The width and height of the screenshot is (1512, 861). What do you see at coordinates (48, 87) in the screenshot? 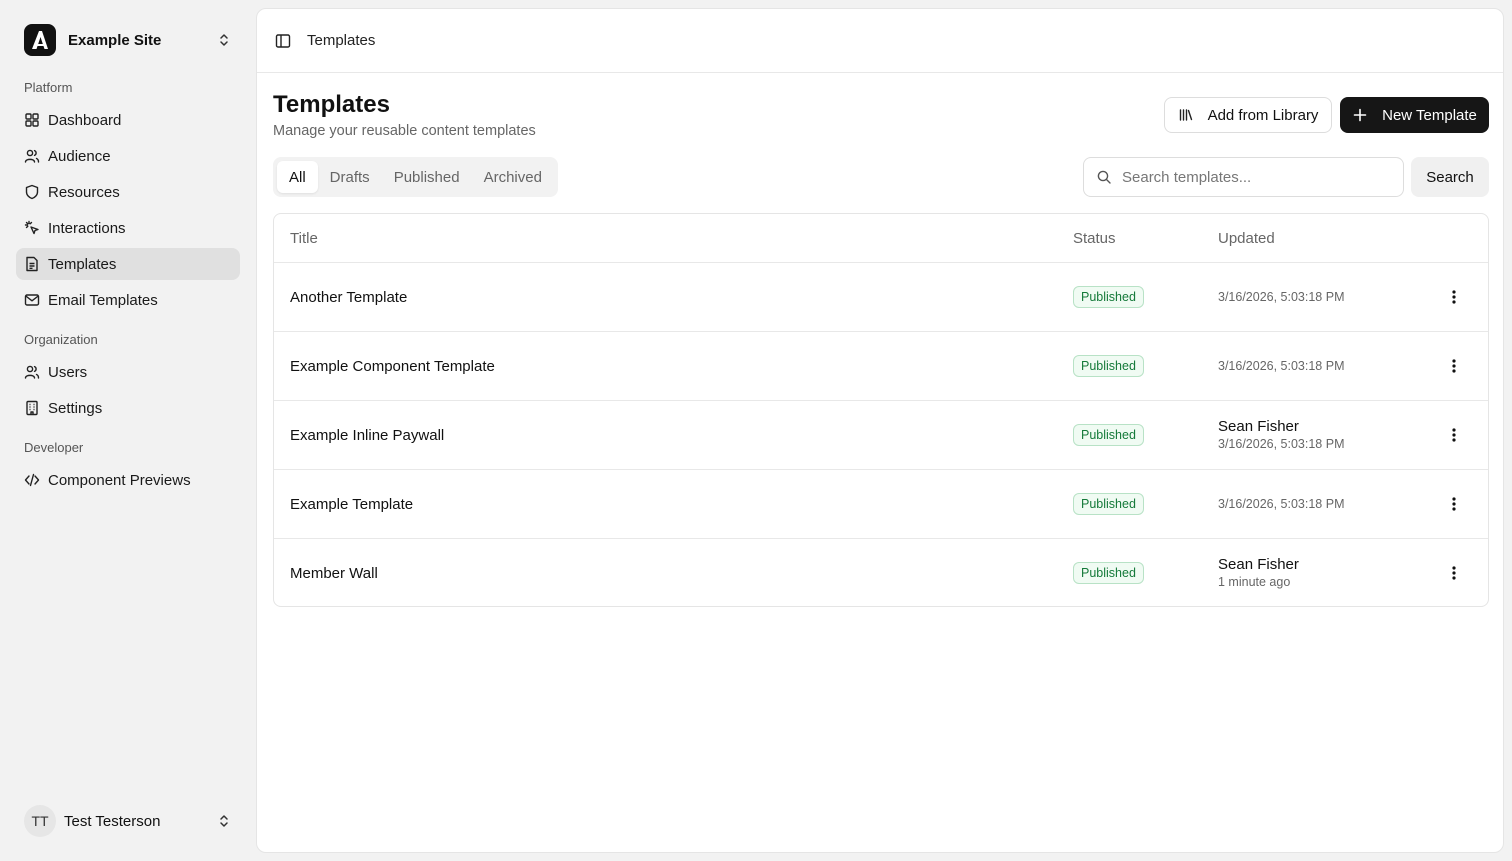
I see `section-label-platform: Platform` at bounding box center [48, 87].